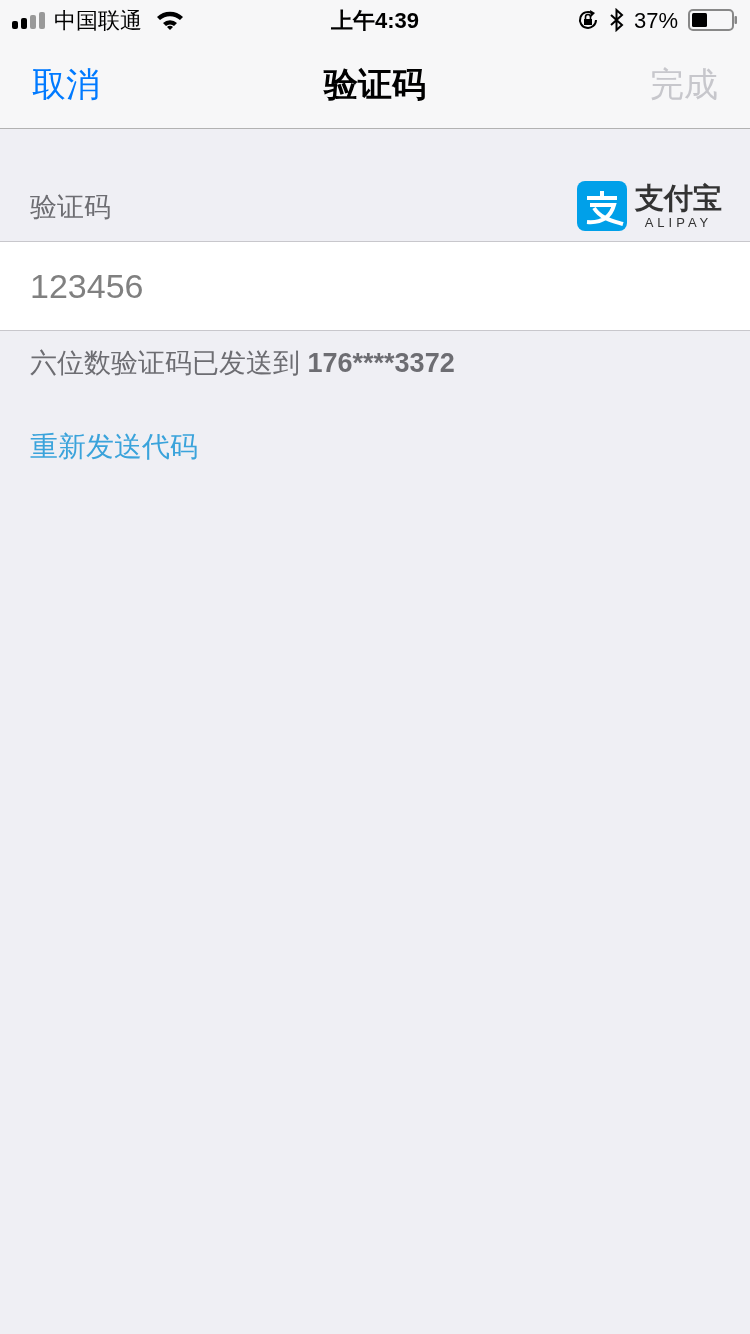  I want to click on carrier-name: 中国联通, so click(98, 20).